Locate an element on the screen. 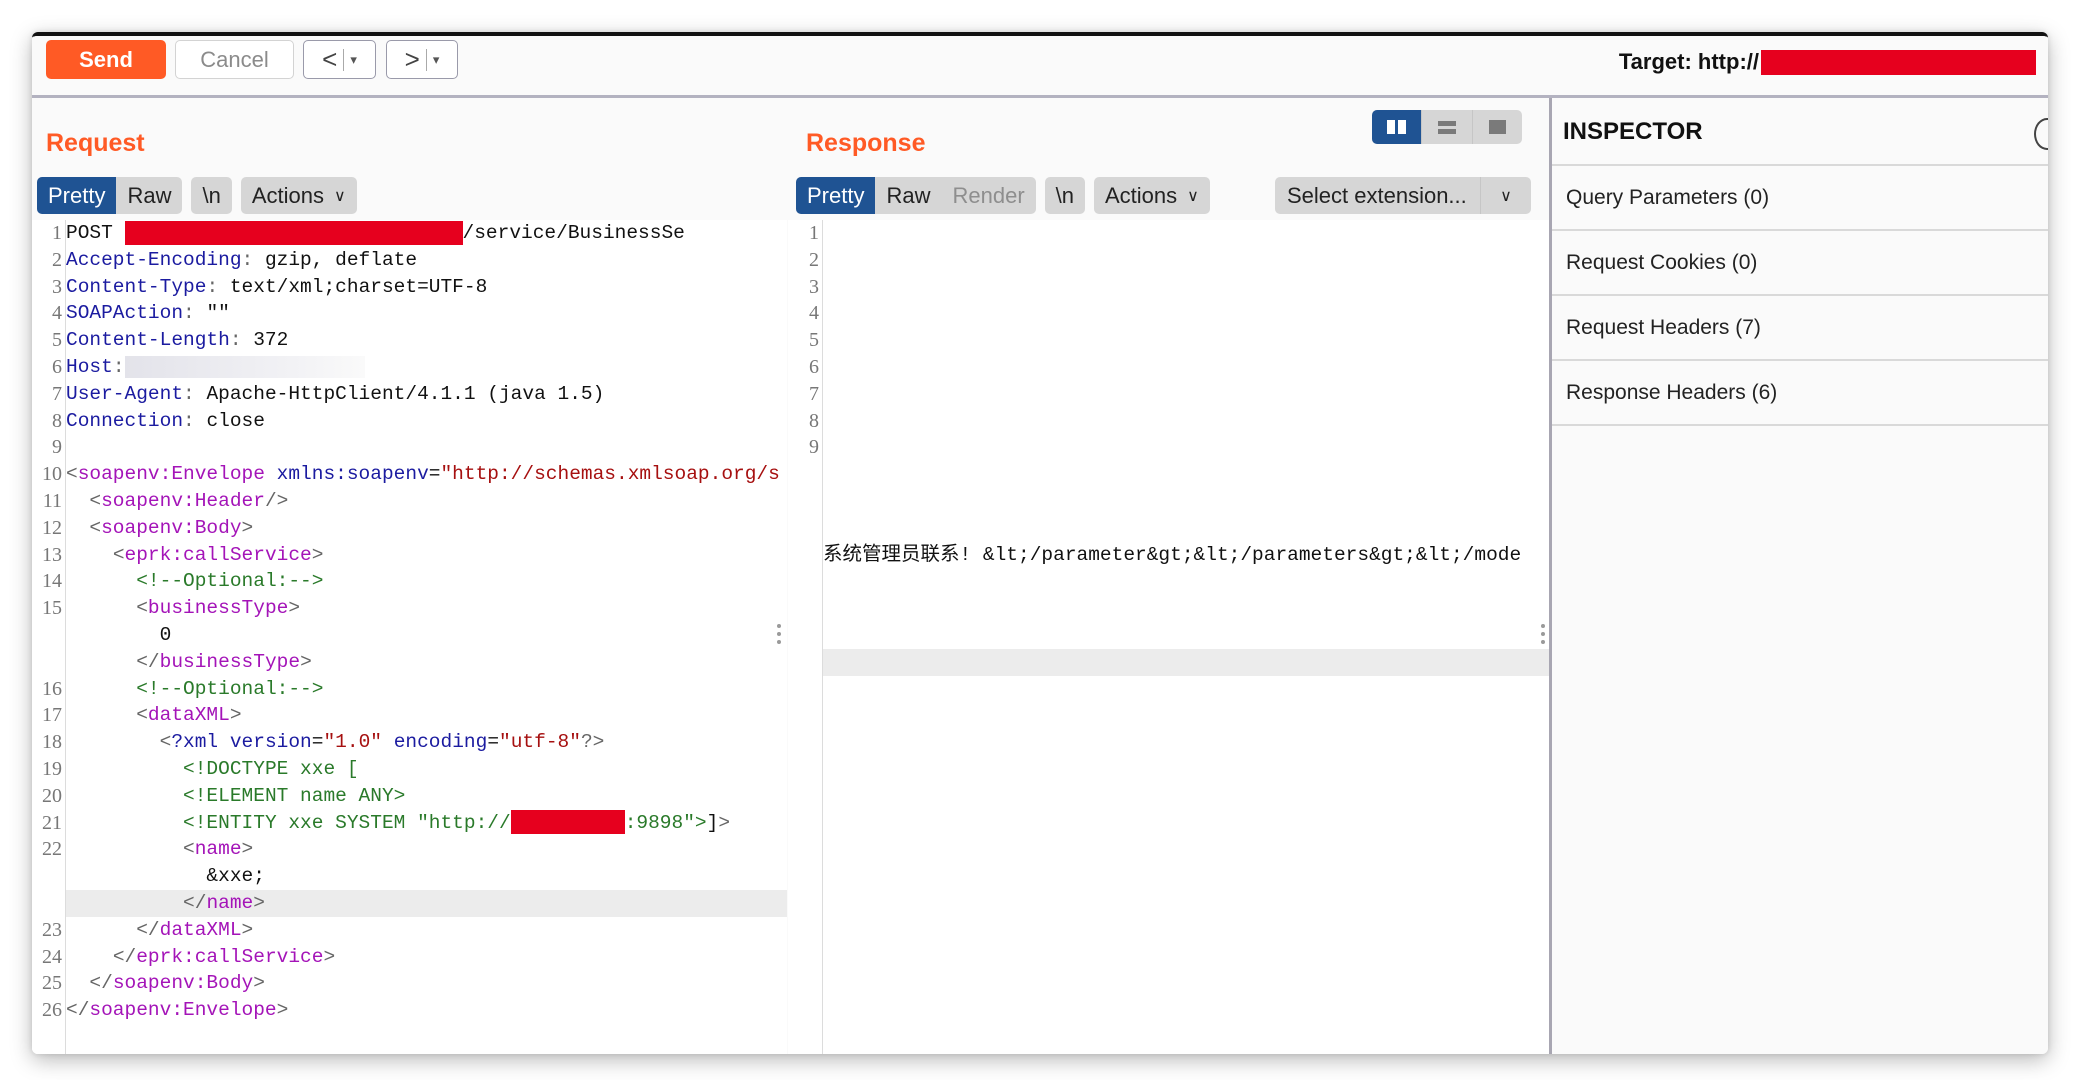 Image resolution: width=2078 pixels, height=1080 pixels. code-line: SOAPAction: "" is located at coordinates (426, 313).